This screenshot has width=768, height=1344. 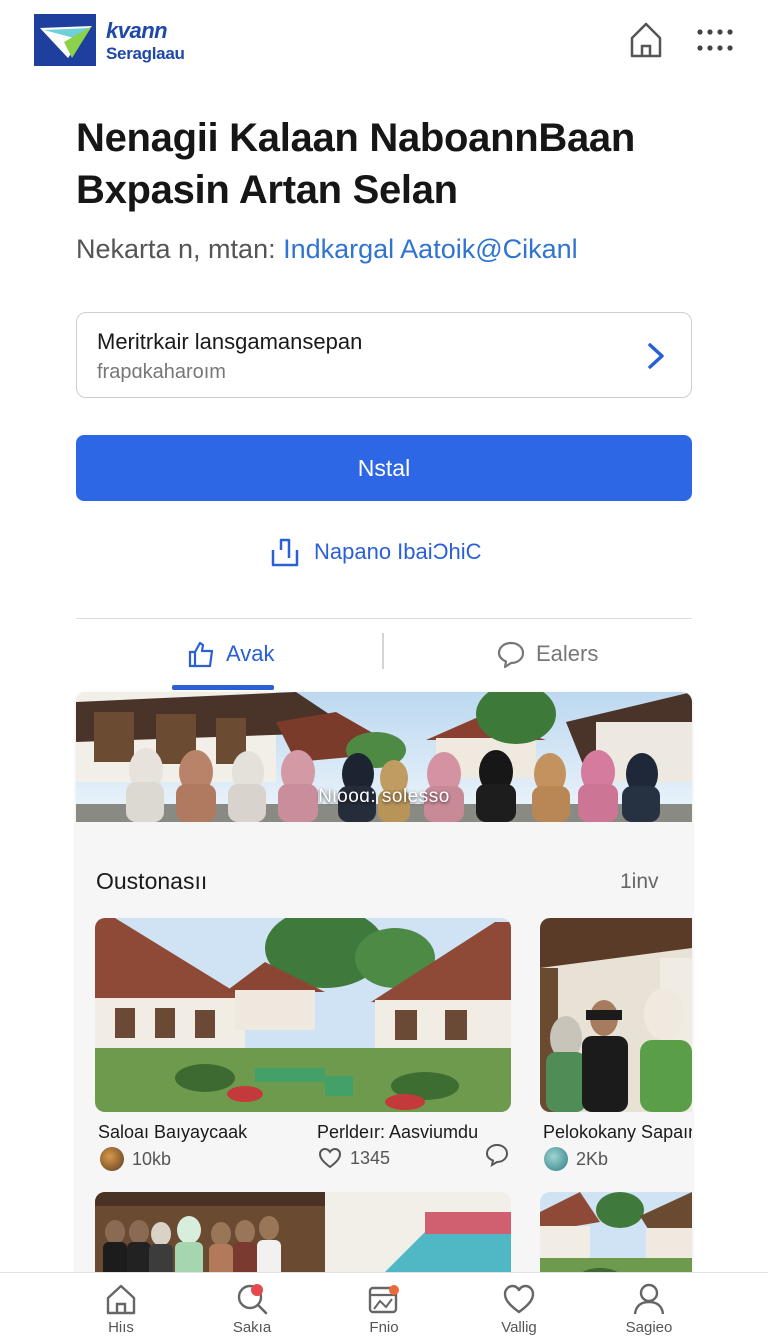 What do you see at coordinates (714, 40) in the screenshot?
I see `more-dots-icon` at bounding box center [714, 40].